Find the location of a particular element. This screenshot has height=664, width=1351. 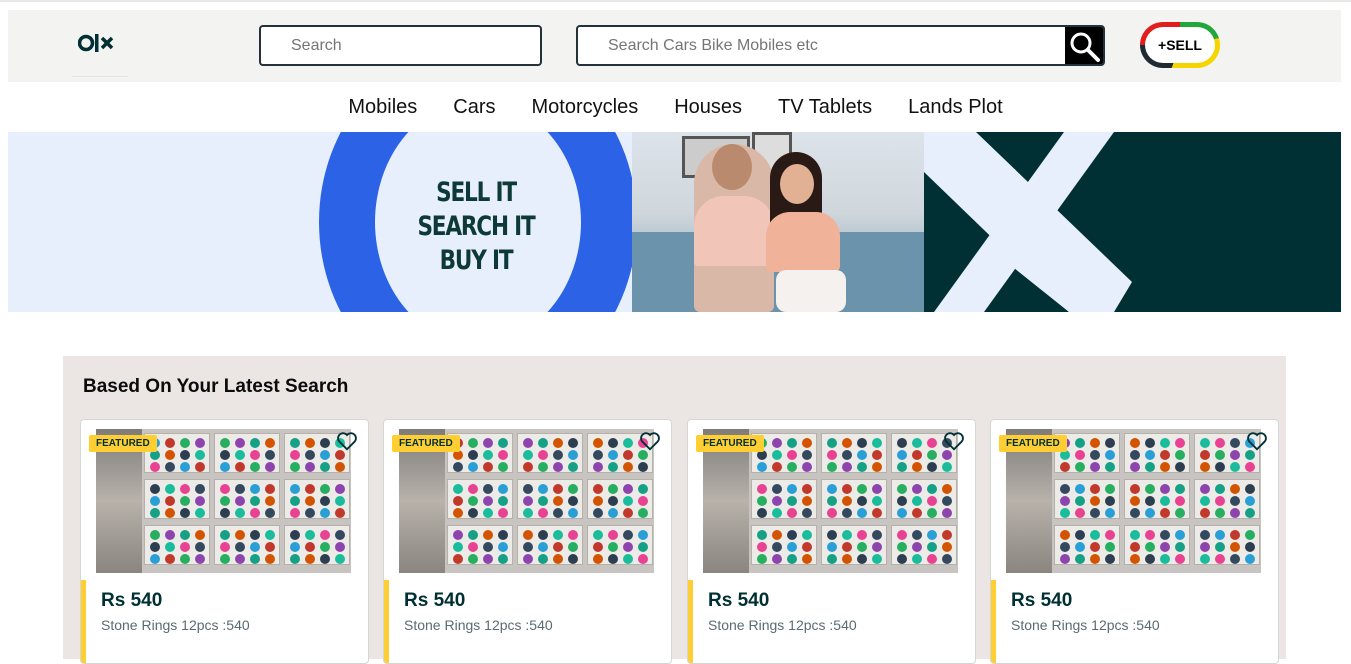

olx-logo-icon is located at coordinates (103, 43).